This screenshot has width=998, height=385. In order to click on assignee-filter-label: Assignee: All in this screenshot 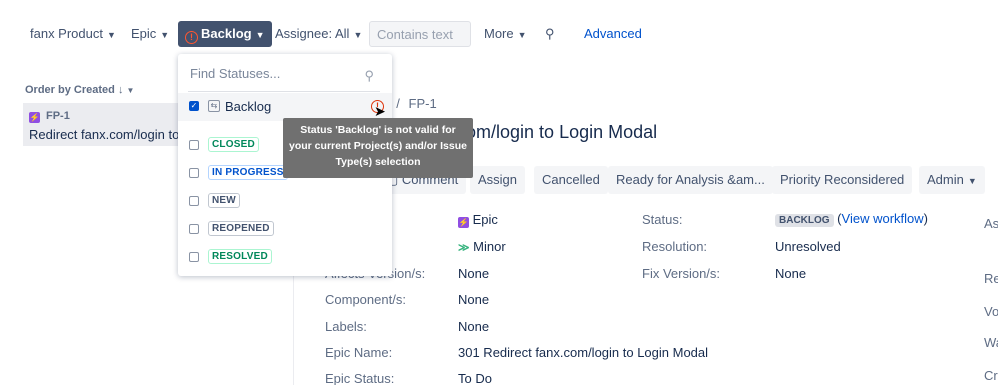, I will do `click(312, 33)`.